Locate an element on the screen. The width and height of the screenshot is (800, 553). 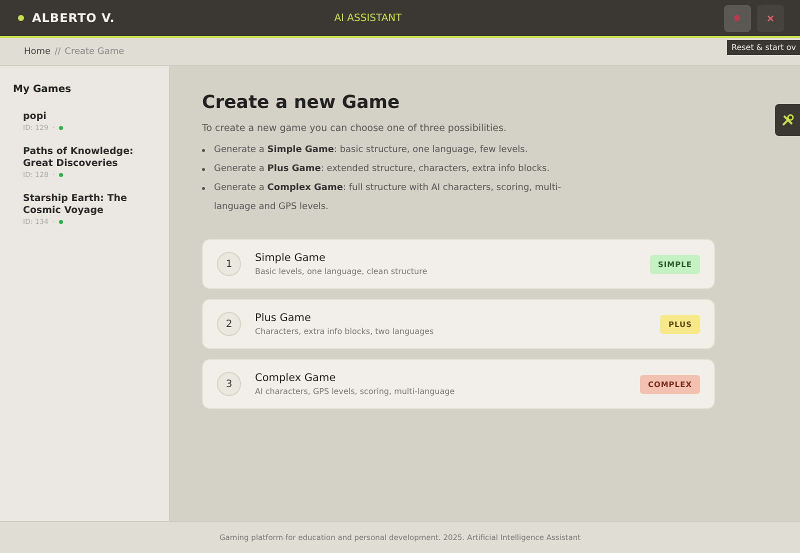
tooltip: Reset & start ov is located at coordinates (763, 47).